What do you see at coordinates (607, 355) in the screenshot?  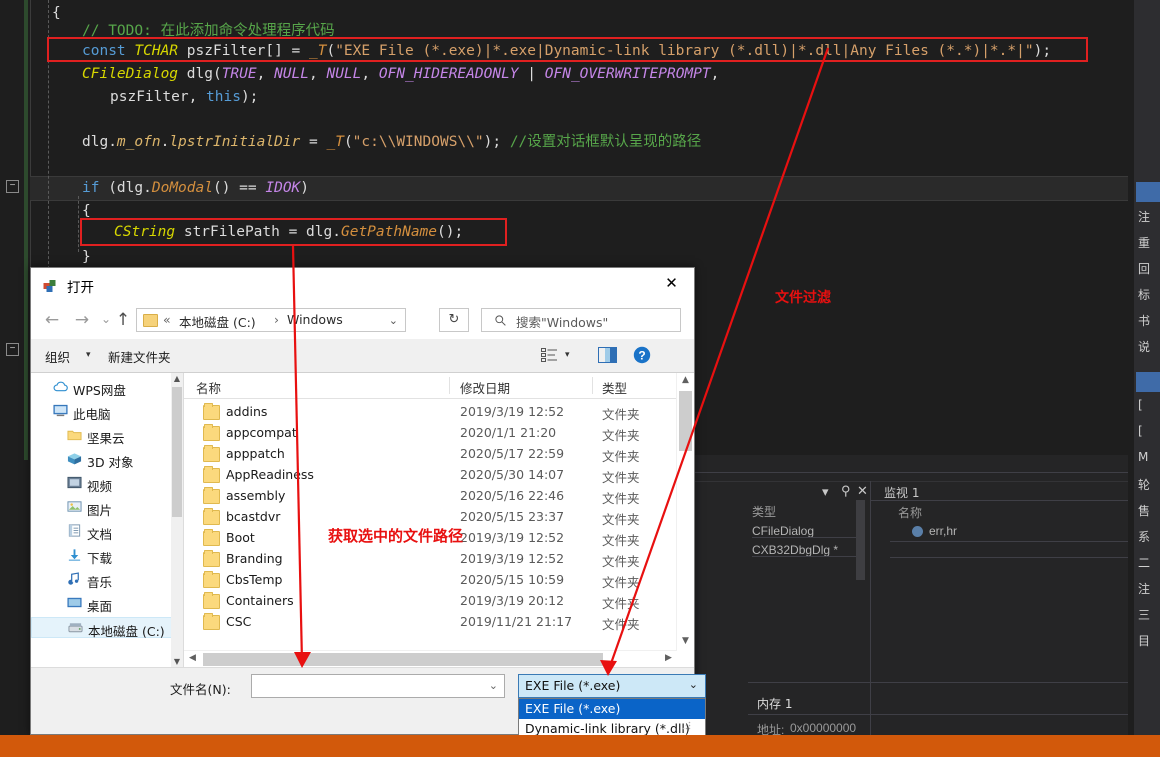 I see `preview-pane-icon` at bounding box center [607, 355].